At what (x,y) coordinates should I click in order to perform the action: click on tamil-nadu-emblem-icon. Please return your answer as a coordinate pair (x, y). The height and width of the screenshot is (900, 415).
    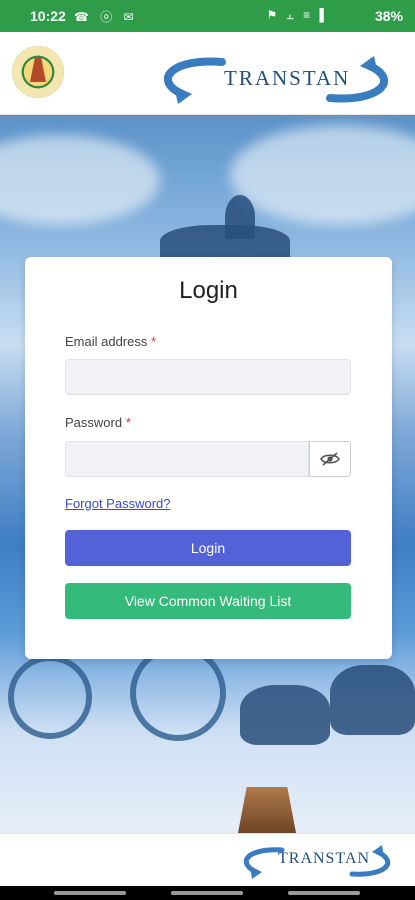
    Looking at the image, I should click on (38, 72).